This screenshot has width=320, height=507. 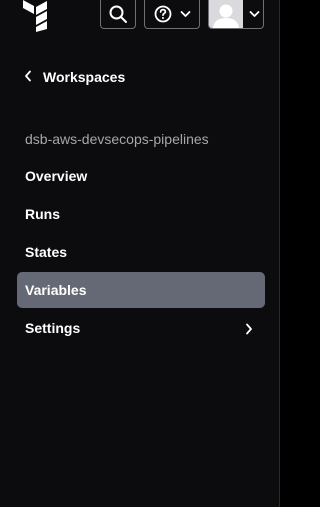 I want to click on workspace-name: dsb-aws-devsecops-pipelines, so click(x=117, y=139).